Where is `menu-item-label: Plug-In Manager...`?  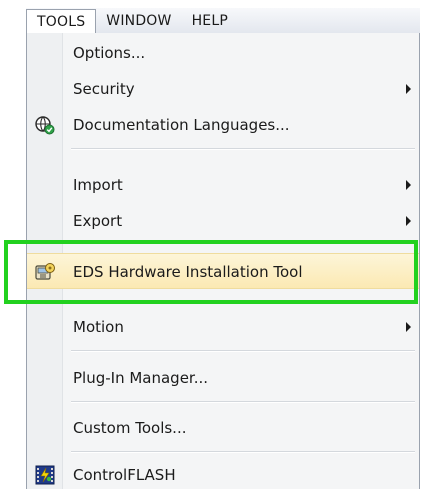 menu-item-label: Plug-In Manager... is located at coordinates (141, 378).